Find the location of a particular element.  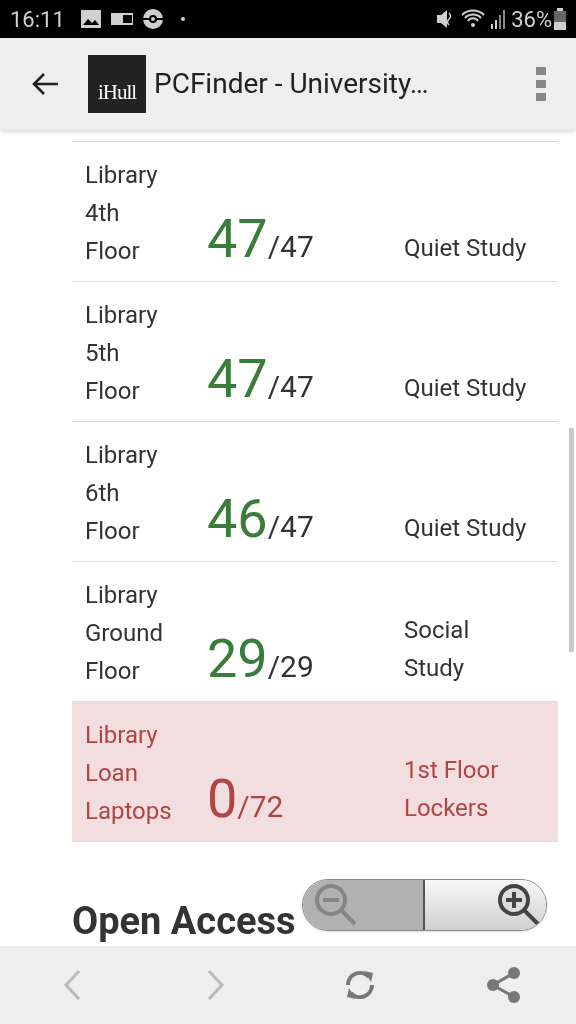

menu-button is located at coordinates (541, 84).